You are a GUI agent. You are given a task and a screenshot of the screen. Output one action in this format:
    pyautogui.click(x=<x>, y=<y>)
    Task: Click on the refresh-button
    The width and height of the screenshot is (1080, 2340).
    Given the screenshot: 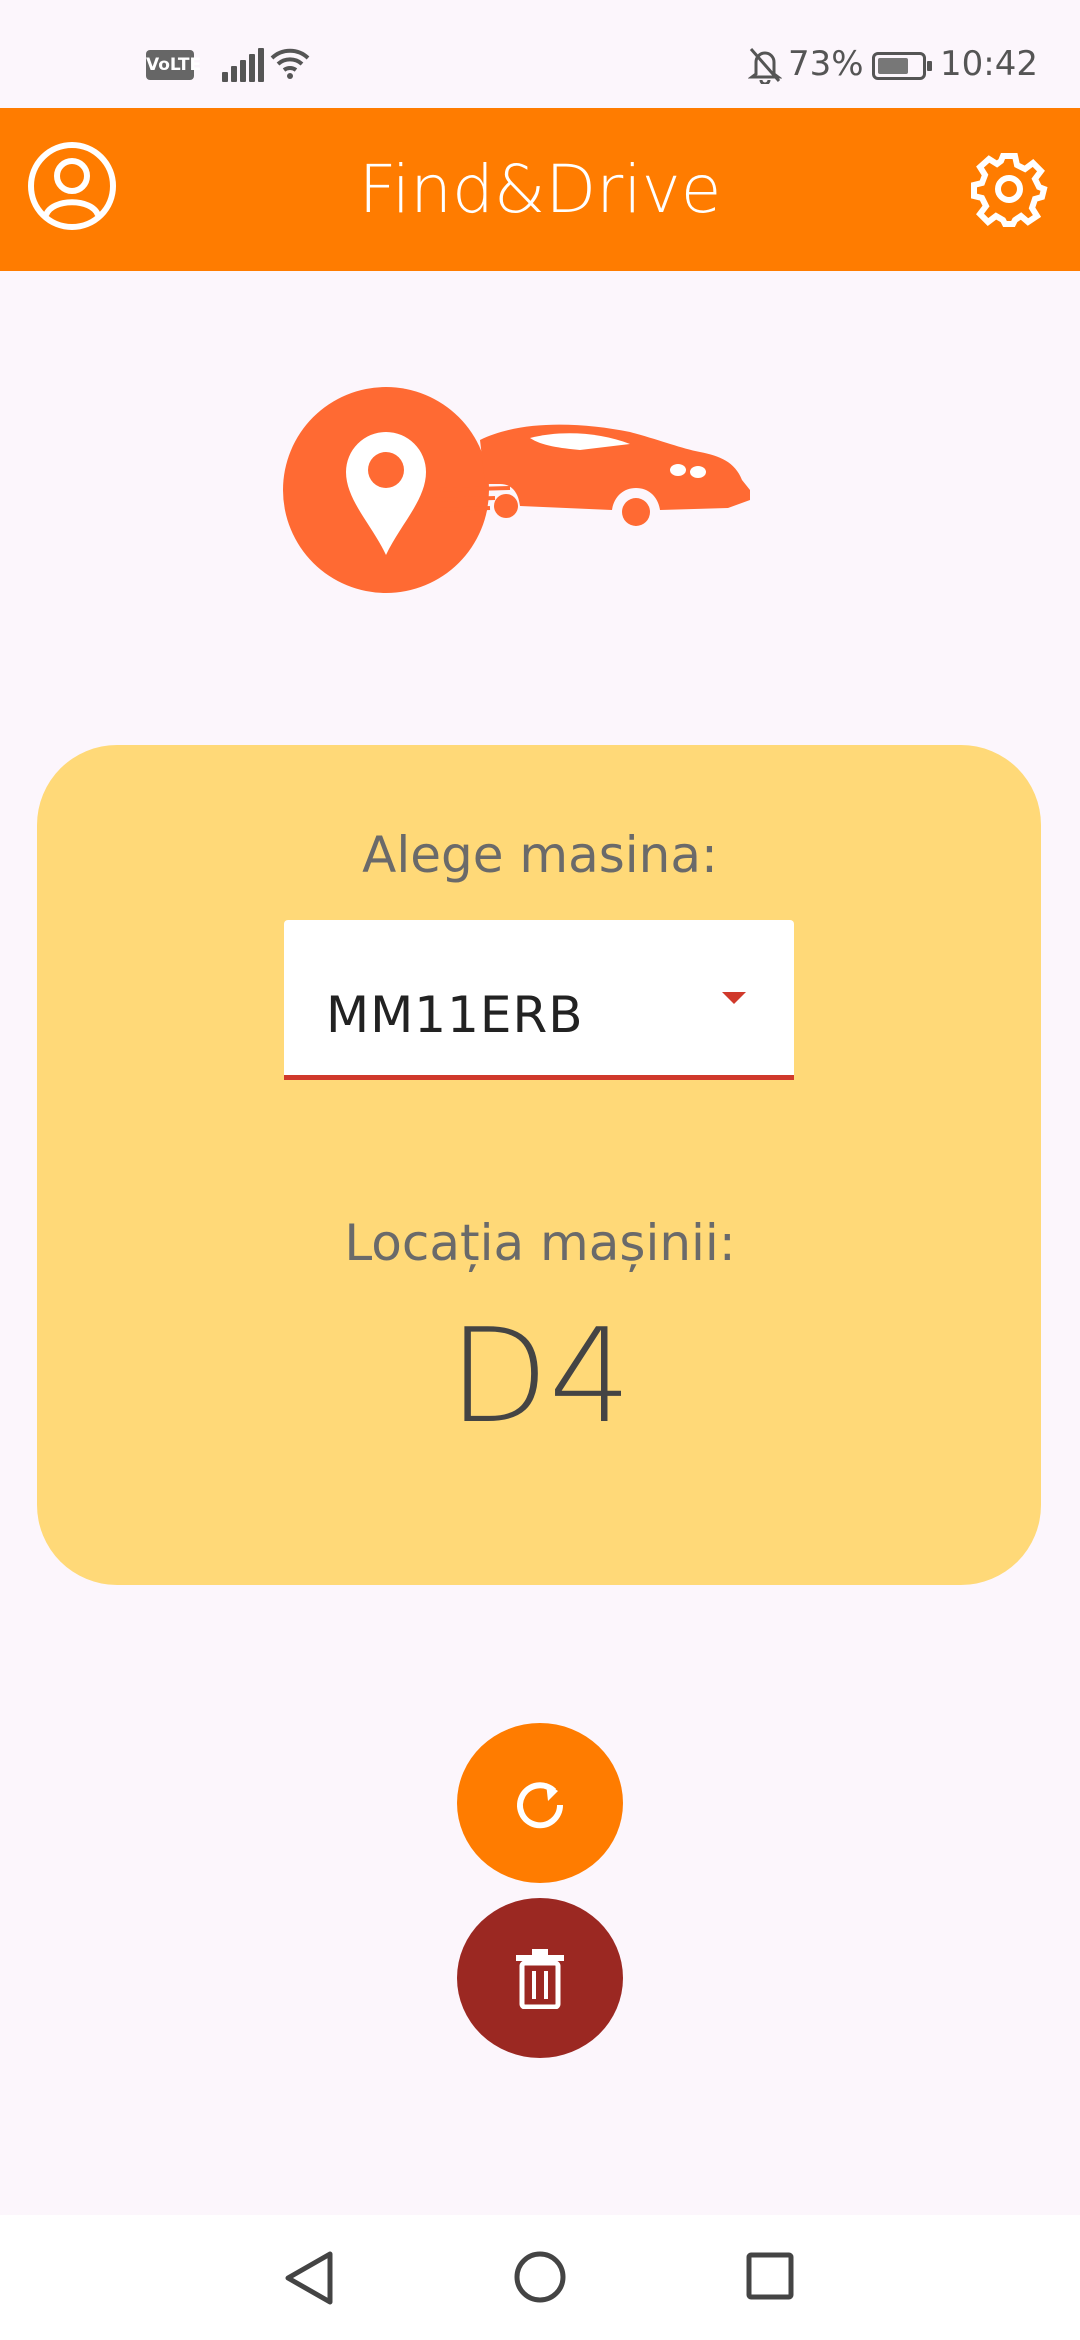 What is the action you would take?
    pyautogui.click(x=540, y=1803)
    